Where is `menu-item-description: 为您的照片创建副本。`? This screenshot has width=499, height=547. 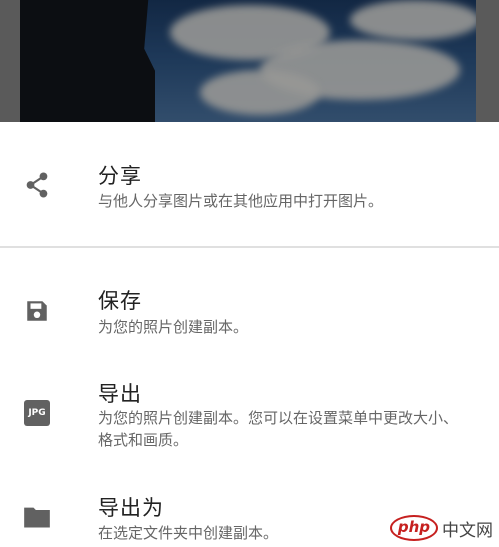
menu-item-description: 为您的照片创建副本。 is located at coordinates (173, 327).